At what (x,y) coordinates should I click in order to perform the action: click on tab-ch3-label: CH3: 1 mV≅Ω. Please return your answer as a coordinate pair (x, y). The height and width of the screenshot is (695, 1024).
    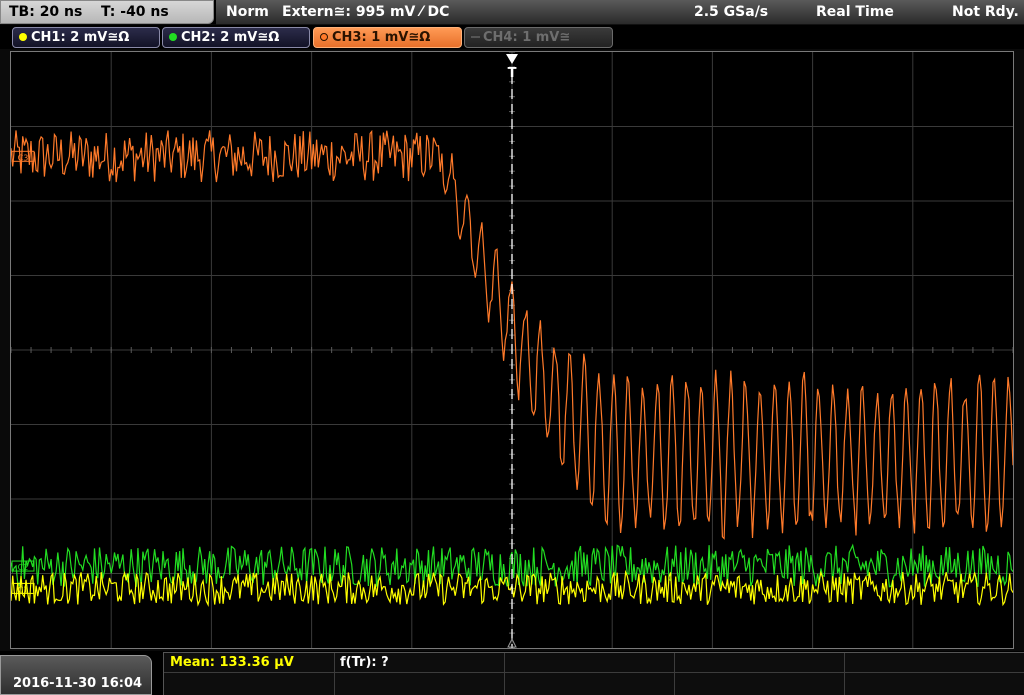
    Looking at the image, I should click on (381, 37).